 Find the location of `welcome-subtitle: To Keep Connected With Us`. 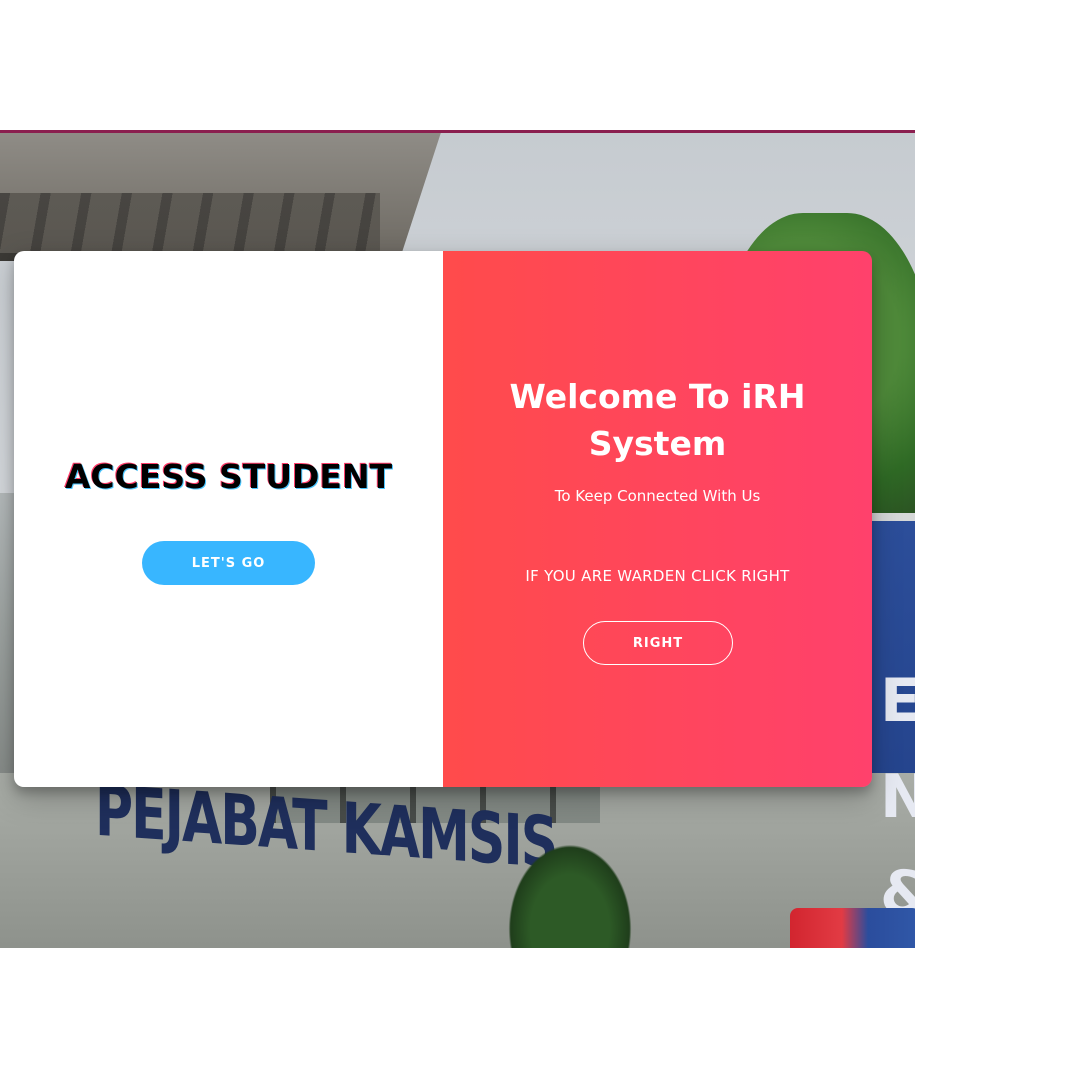

welcome-subtitle: To Keep Connected With Us is located at coordinates (657, 496).